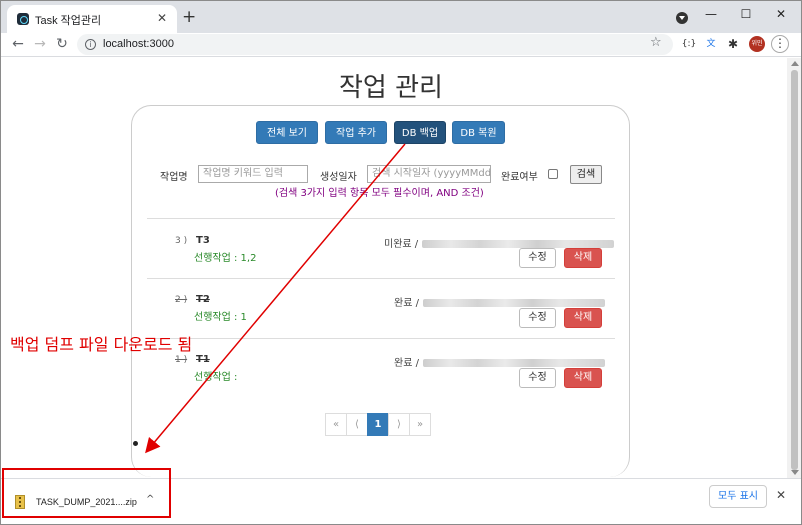 Image resolution: width=802 pixels, height=525 pixels. Describe the element at coordinates (391, 88) in the screenshot. I see `page-title: 작업 관리` at that location.